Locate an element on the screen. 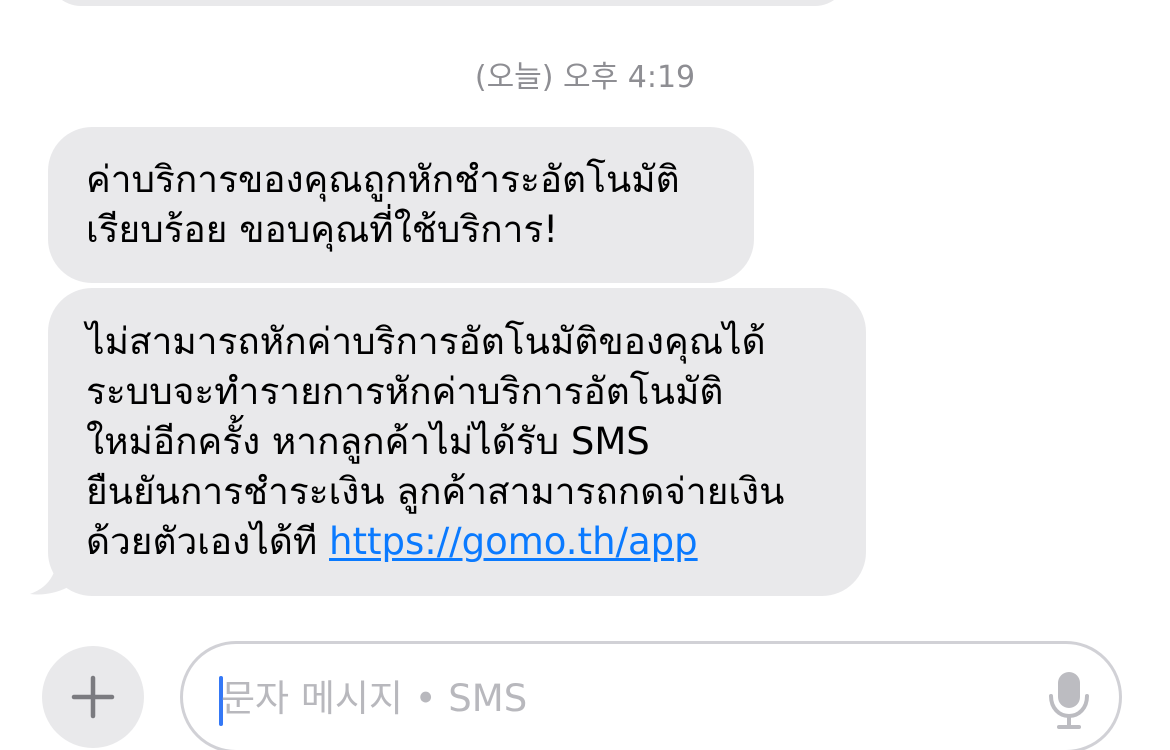 Image resolution: width=1170 pixels, height=750 pixels. message-text-line: ระบบจะทำรายการหักค่าบริการอัตโนมัติ is located at coordinates (405, 391).